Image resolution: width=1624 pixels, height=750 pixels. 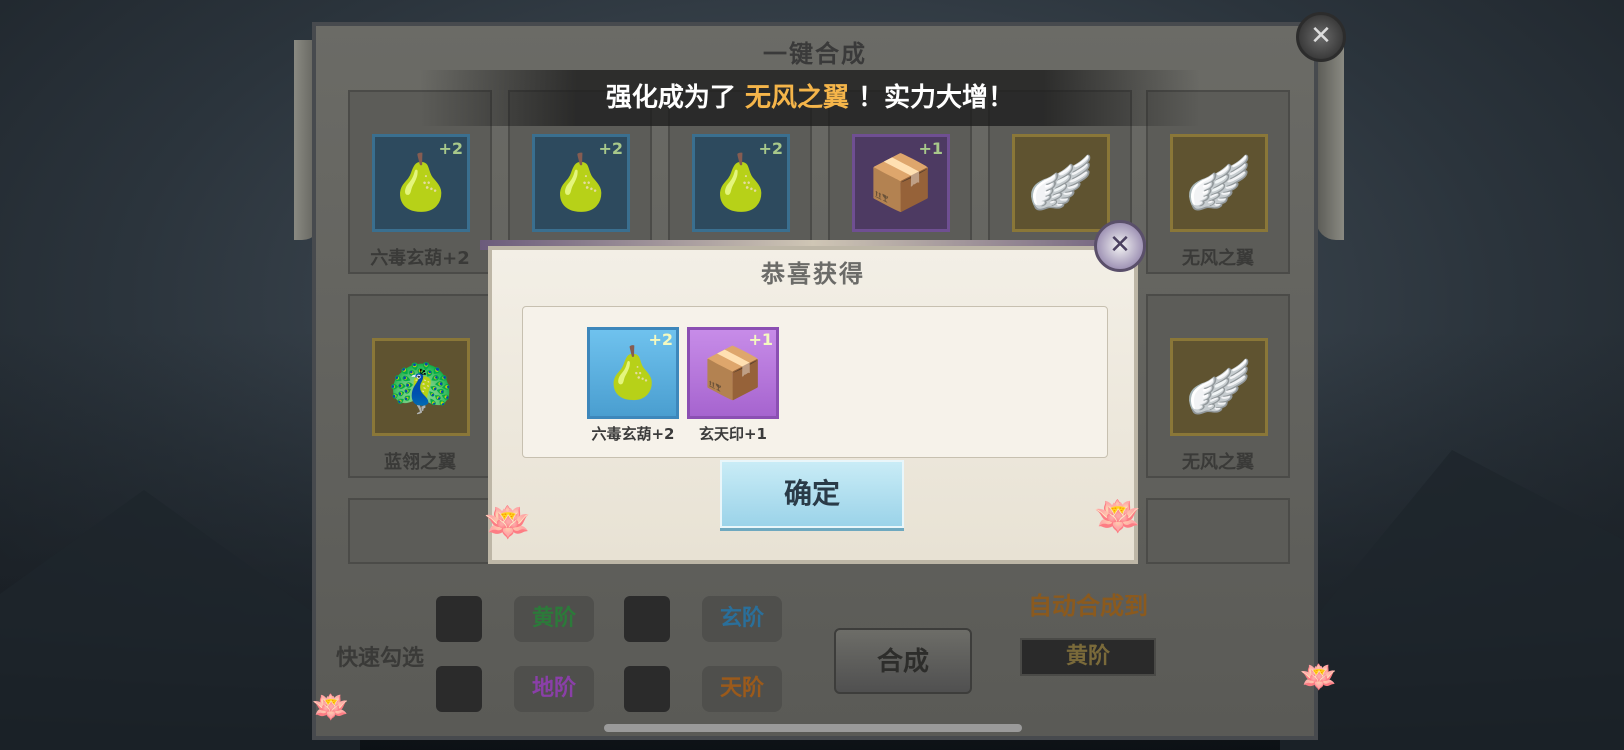 I want to click on reward-label: 玄天印+1, so click(x=732, y=434).